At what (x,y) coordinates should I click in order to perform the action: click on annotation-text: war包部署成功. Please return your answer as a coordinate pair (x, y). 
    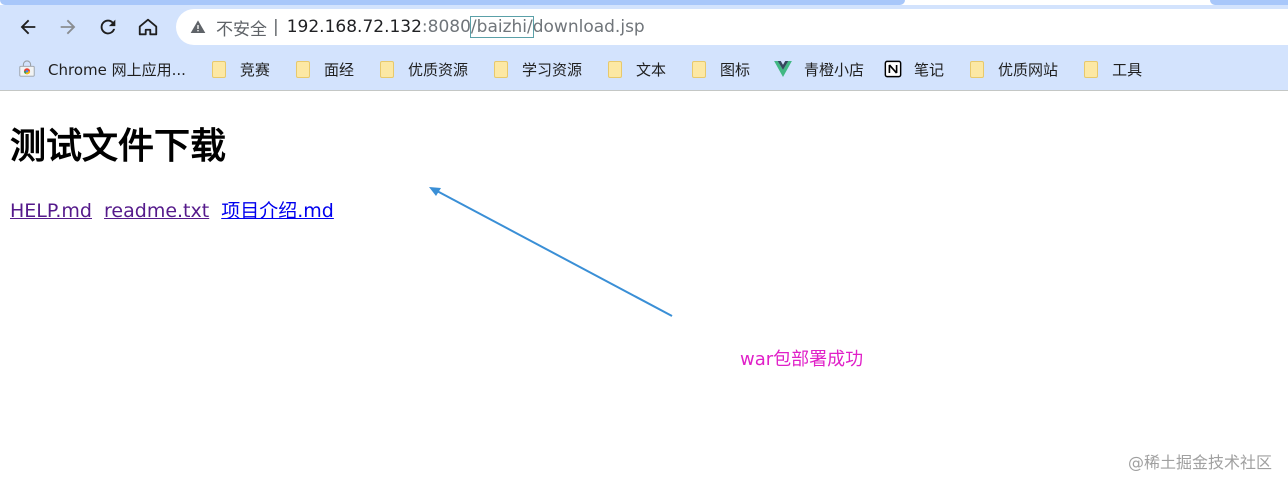
    Looking at the image, I should click on (802, 359).